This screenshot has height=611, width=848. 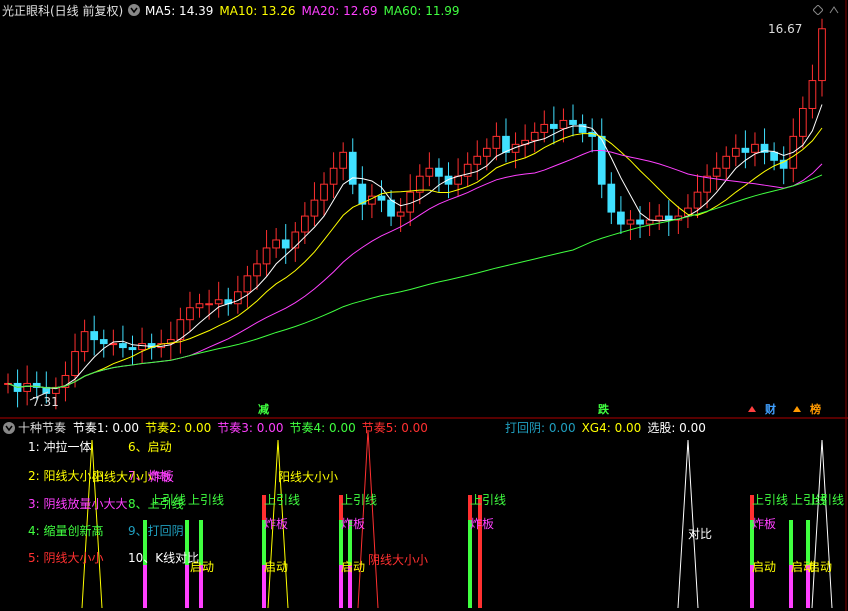 I want to click on event-marker-0: 减, so click(x=263, y=410).